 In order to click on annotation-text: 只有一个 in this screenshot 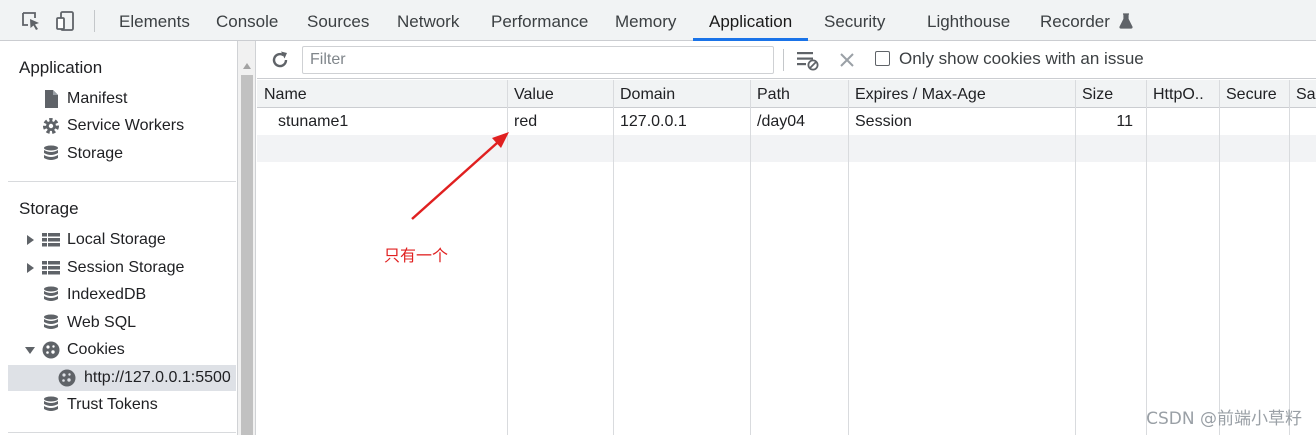, I will do `click(416, 255)`.